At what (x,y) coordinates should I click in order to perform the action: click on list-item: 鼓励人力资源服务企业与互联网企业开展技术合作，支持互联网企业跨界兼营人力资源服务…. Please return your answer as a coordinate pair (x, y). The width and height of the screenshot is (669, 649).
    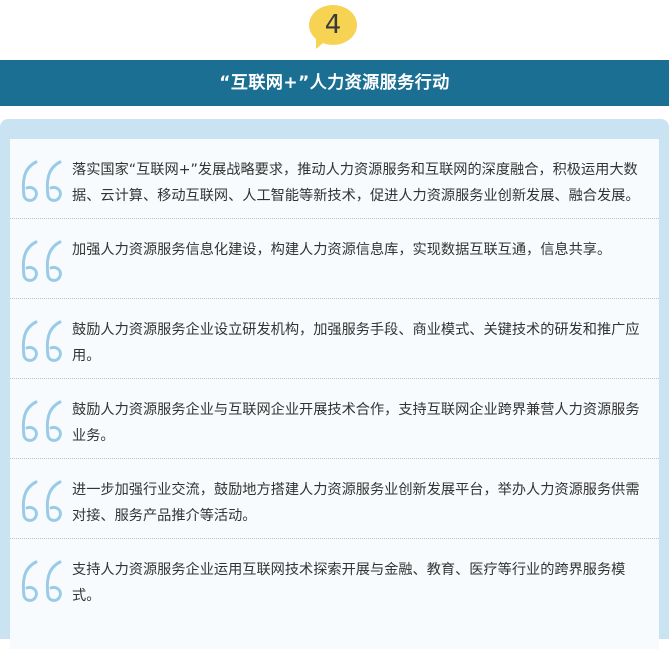
    Looking at the image, I should click on (334, 419).